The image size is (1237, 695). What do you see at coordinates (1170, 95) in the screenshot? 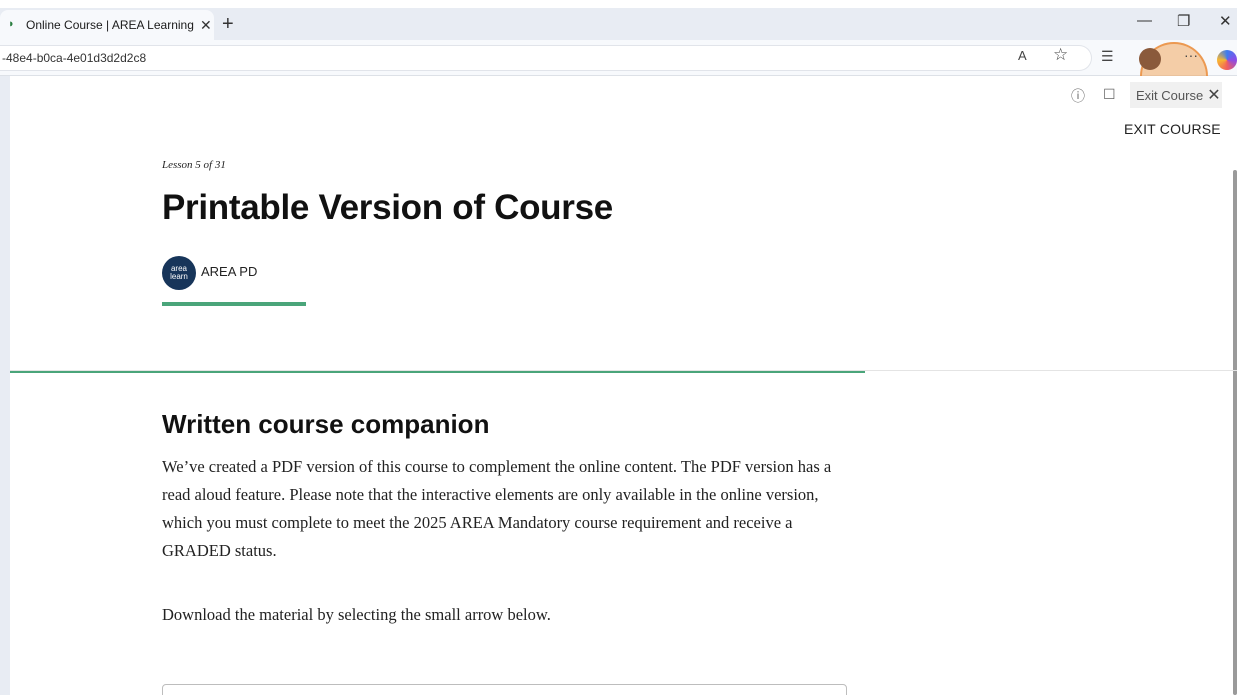
I see `exit-chip-label: Exit Course` at bounding box center [1170, 95].